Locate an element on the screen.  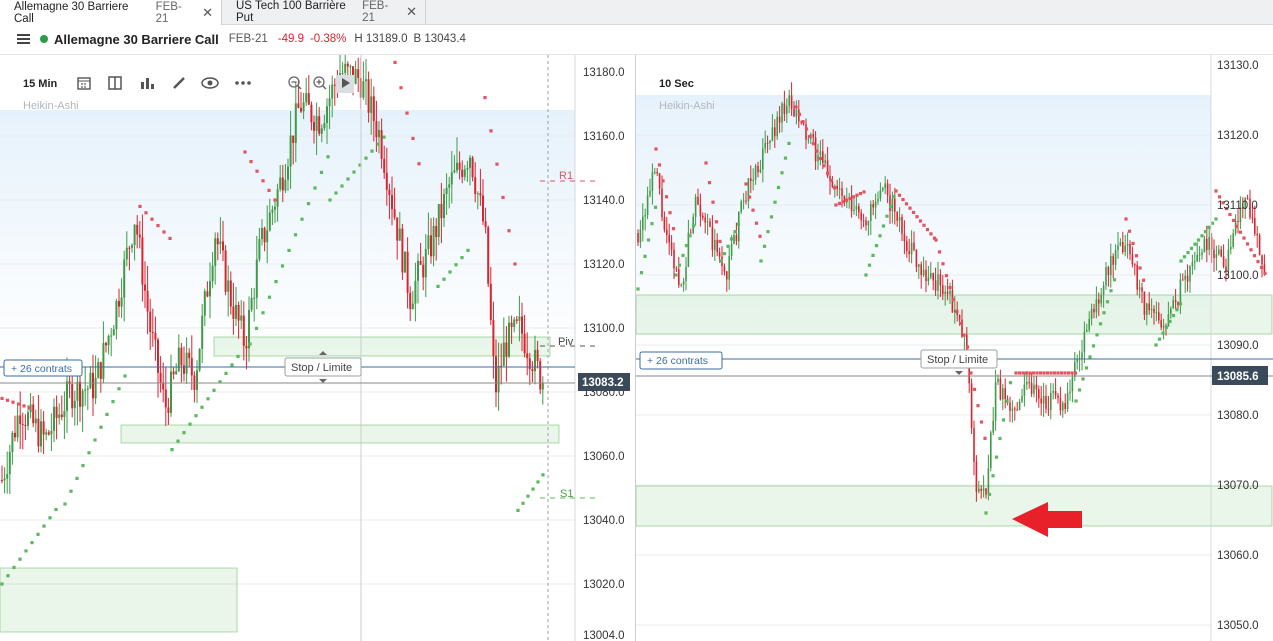
tab-allemagne-30: Allemagne 30 Barriere Call FEB-21 ✕ is located at coordinates (111, 12).